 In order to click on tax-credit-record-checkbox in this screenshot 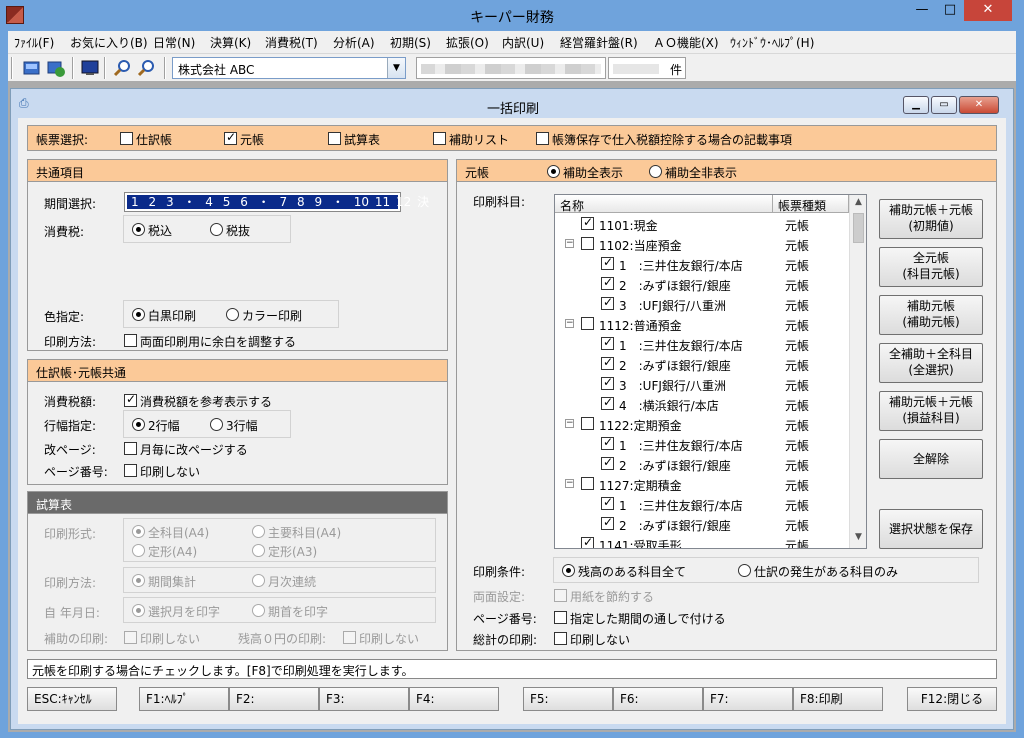, I will do `click(542, 138)`.